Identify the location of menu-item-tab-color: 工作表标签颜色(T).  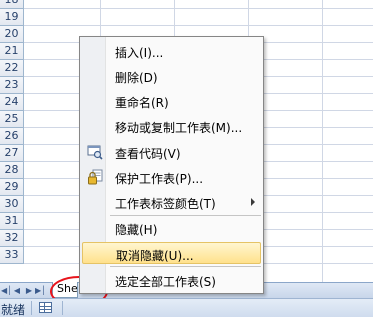
(171, 202).